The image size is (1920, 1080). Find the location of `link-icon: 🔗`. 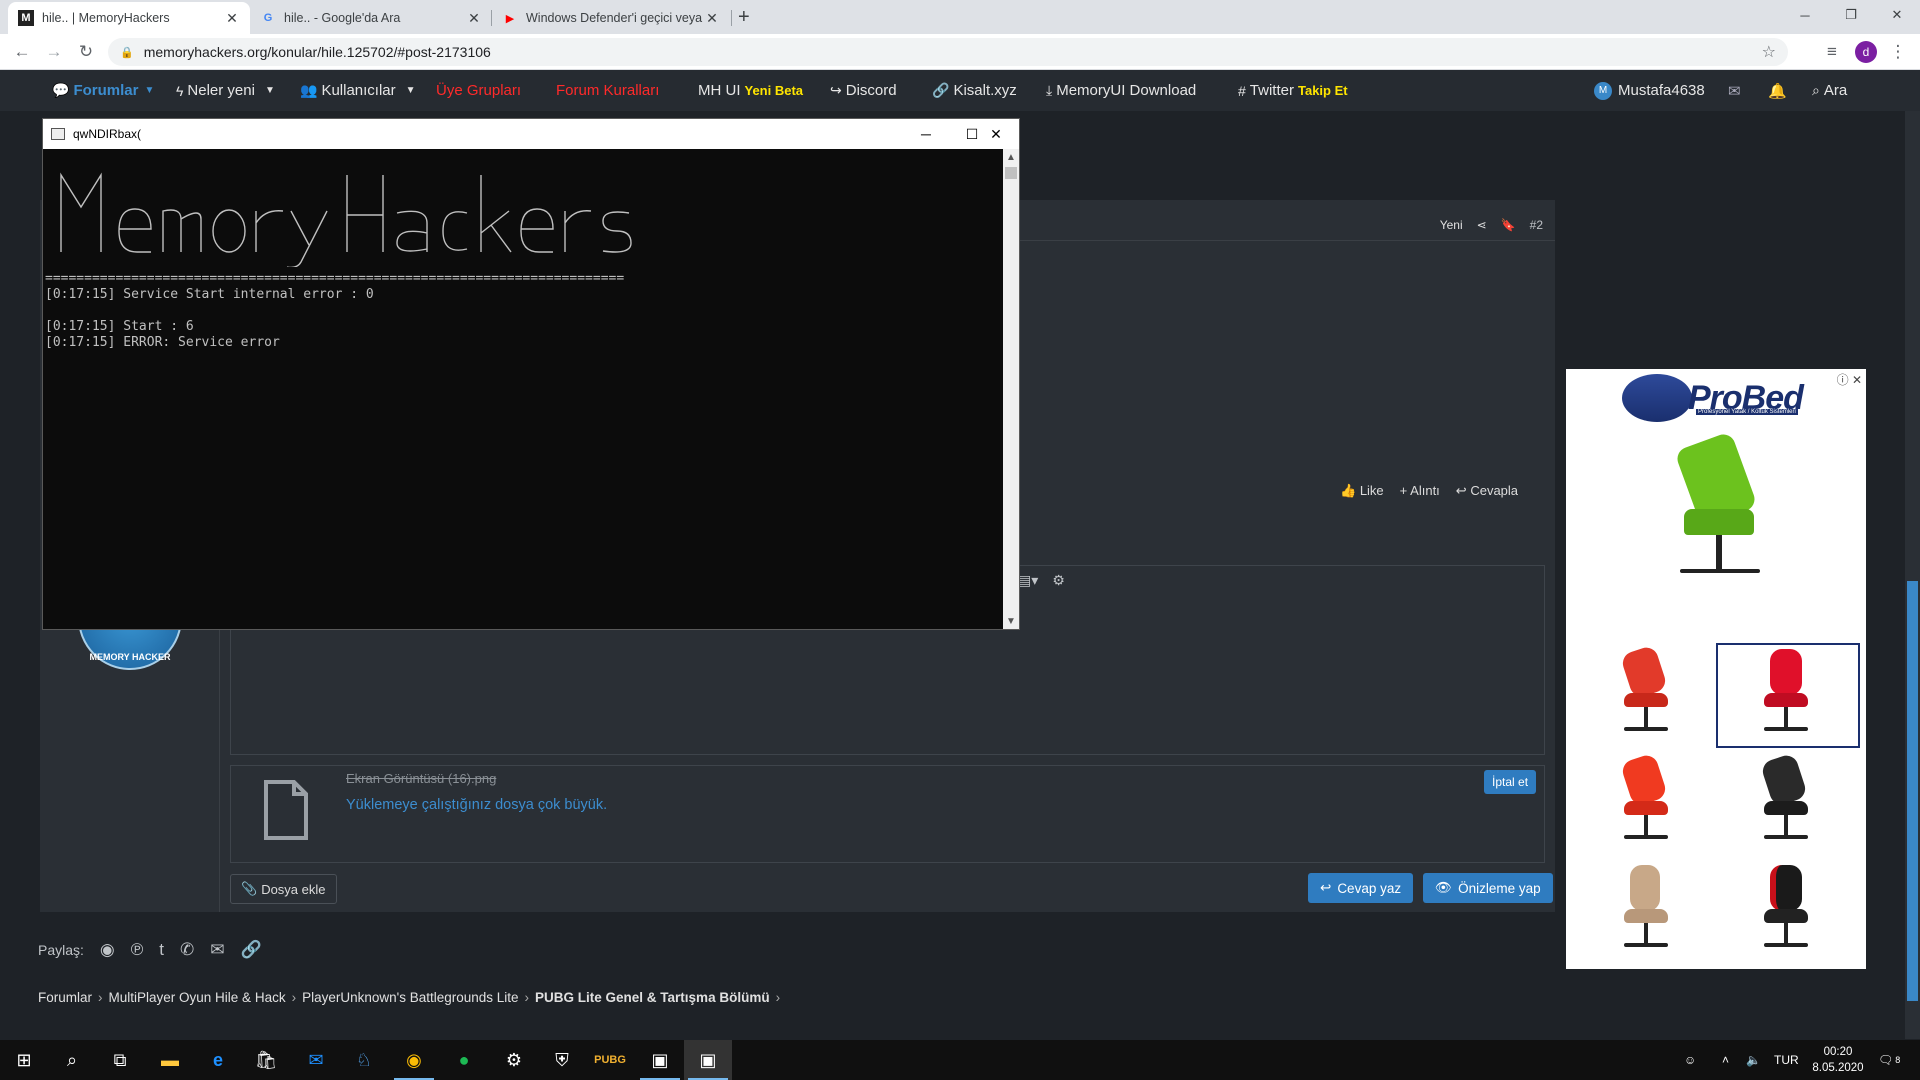

link-icon: 🔗 is located at coordinates (251, 950).